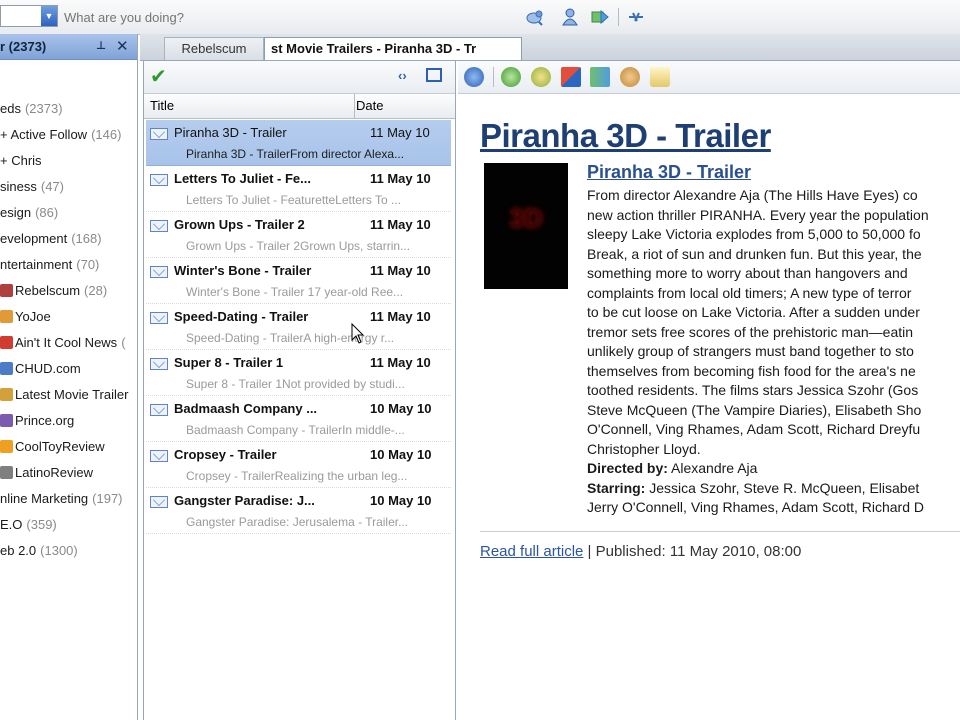  Describe the element at coordinates (68, 213) in the screenshot. I see `feed-item: esign (86)` at that location.